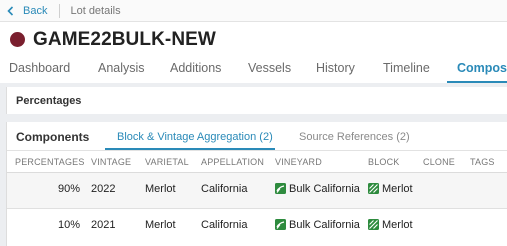  What do you see at coordinates (384, 162) in the screenshot?
I see `column-header-block: BLOCK` at bounding box center [384, 162].